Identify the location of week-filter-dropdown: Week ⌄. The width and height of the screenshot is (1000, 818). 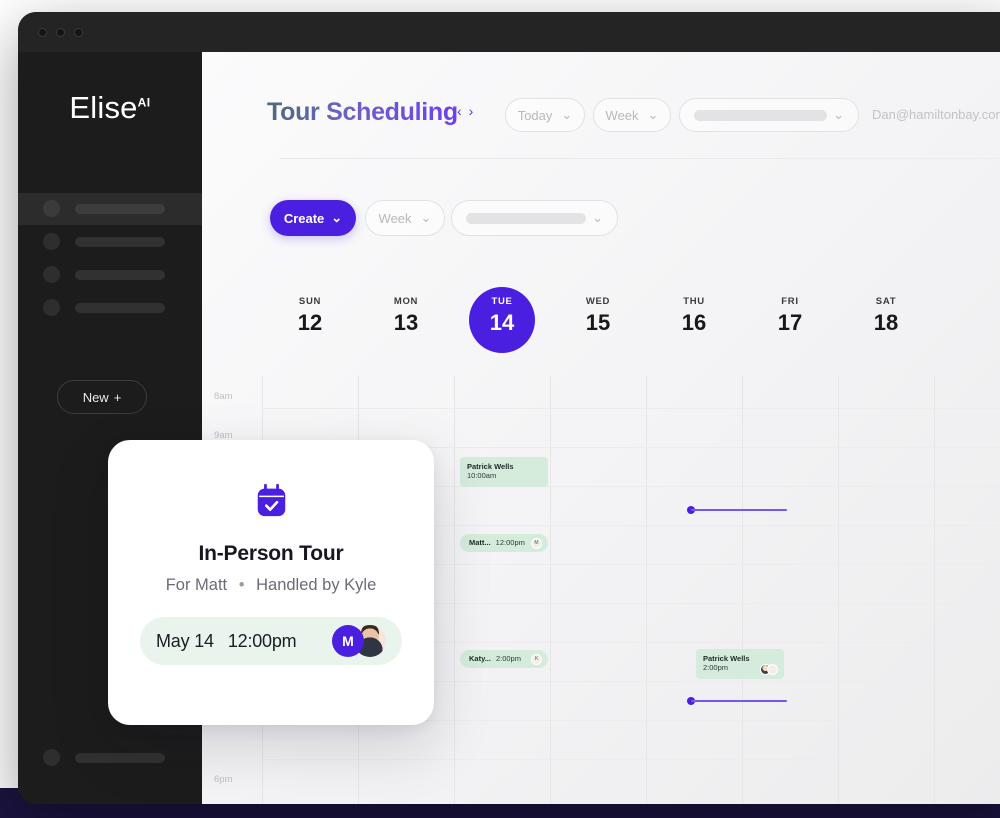
(632, 115).